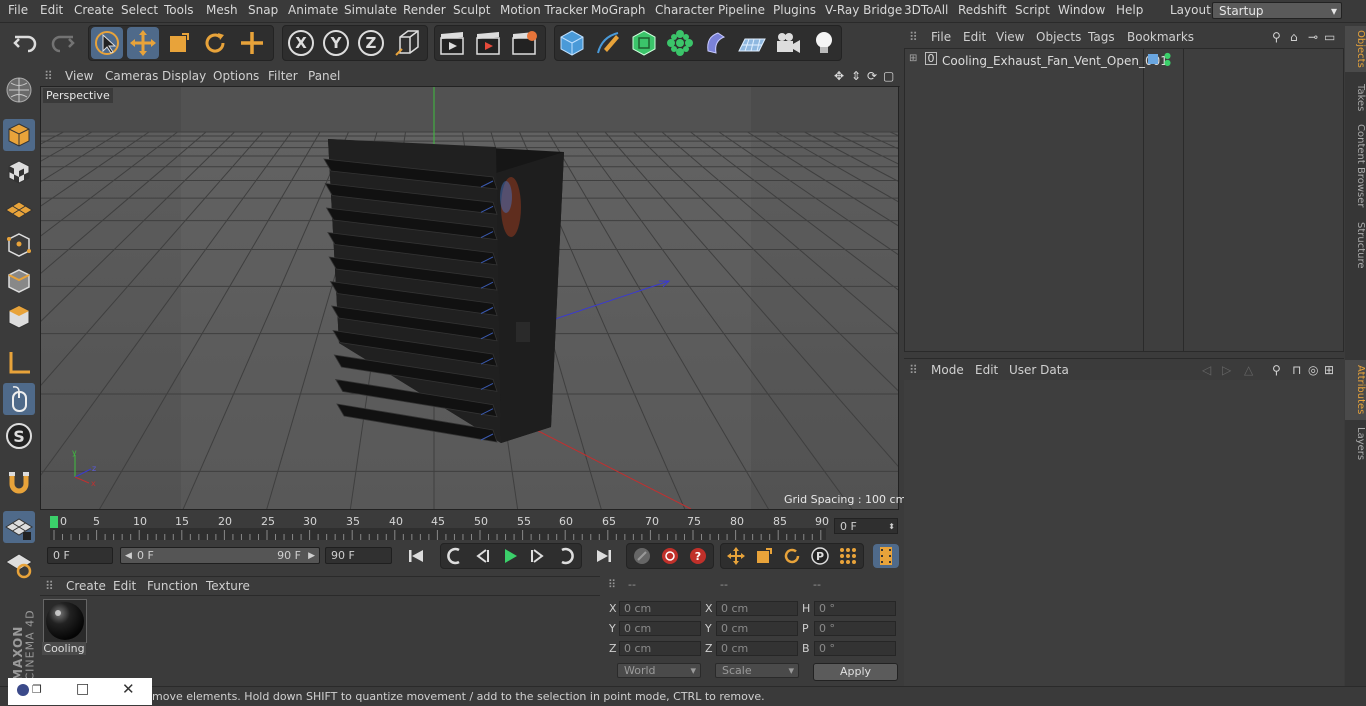 This screenshot has width=1366, height=706. What do you see at coordinates (482, 556) in the screenshot?
I see `previous-frame-button` at bounding box center [482, 556].